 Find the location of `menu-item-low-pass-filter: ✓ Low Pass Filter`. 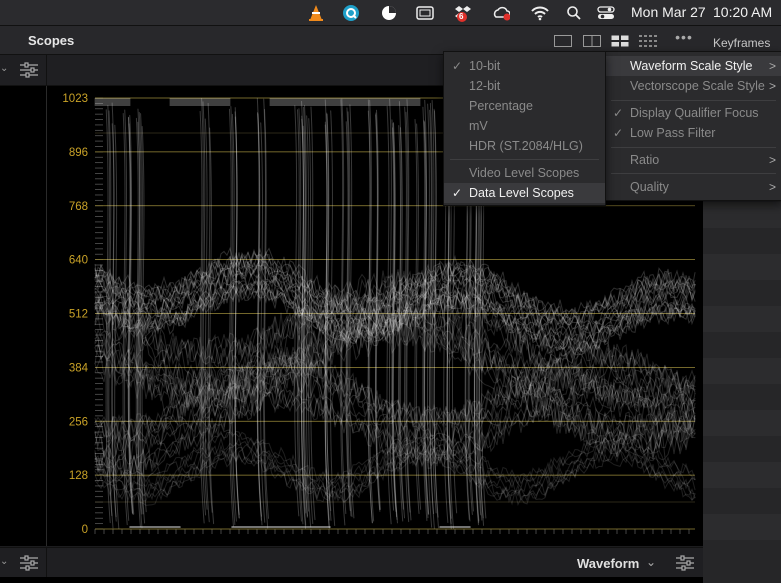

menu-item-low-pass-filter: ✓ Low Pass Filter is located at coordinates (693, 133).